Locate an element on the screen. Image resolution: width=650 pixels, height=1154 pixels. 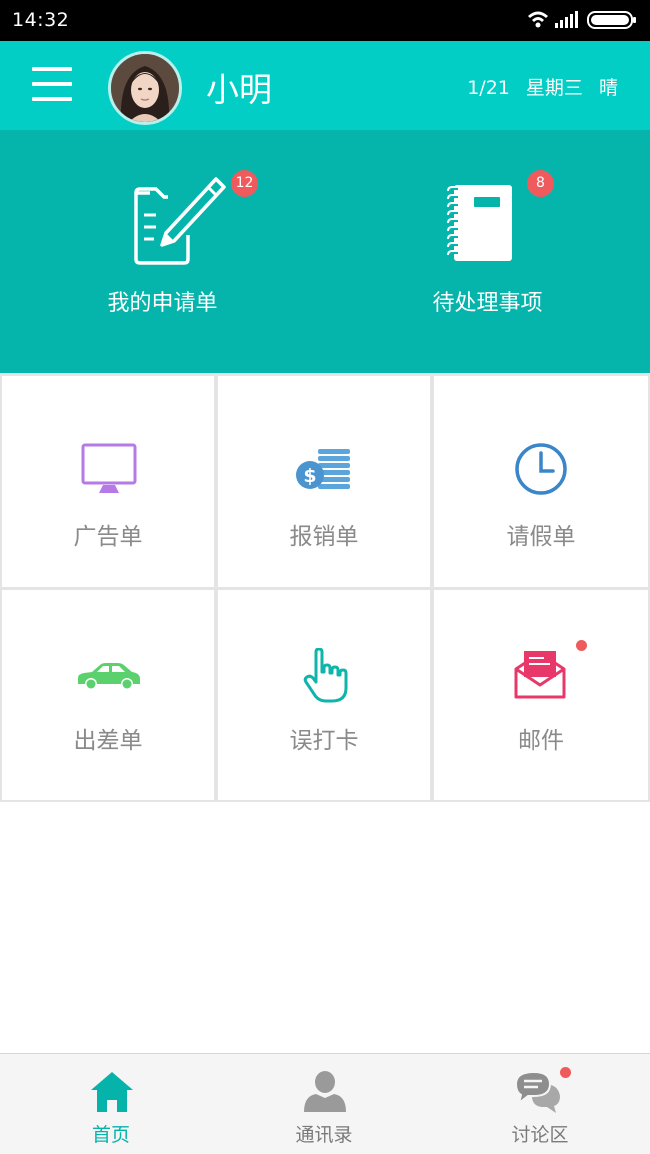
grid-item-ad-form: 广告单 is located at coordinates (108, 481).